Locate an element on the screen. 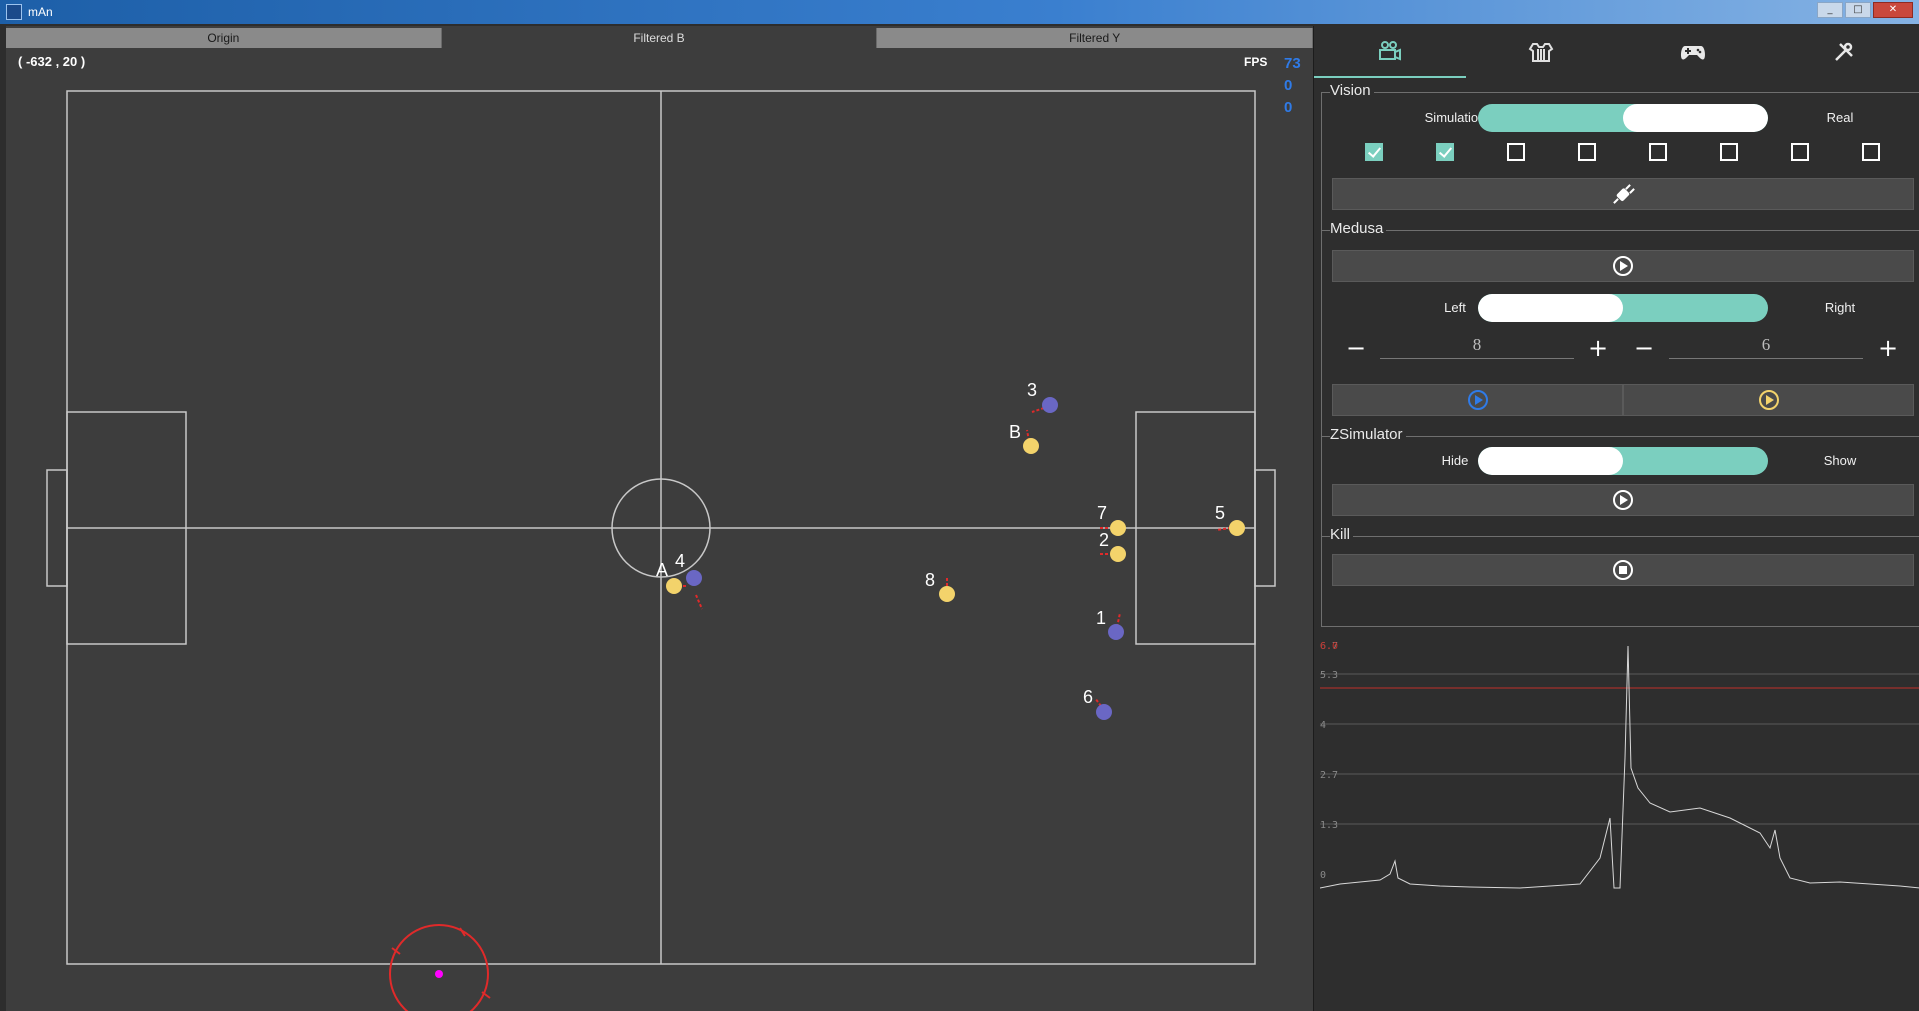 The image size is (1919, 1011). robot-label: 3 is located at coordinates (1032, 390).